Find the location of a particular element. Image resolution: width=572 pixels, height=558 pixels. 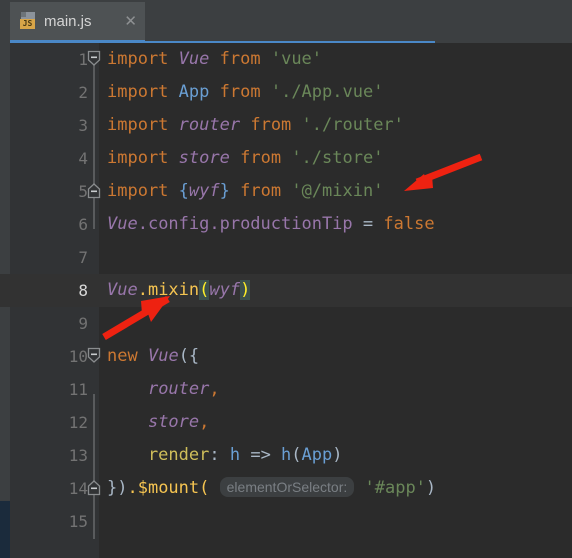

editor-row: 15 is located at coordinates (286, 521).